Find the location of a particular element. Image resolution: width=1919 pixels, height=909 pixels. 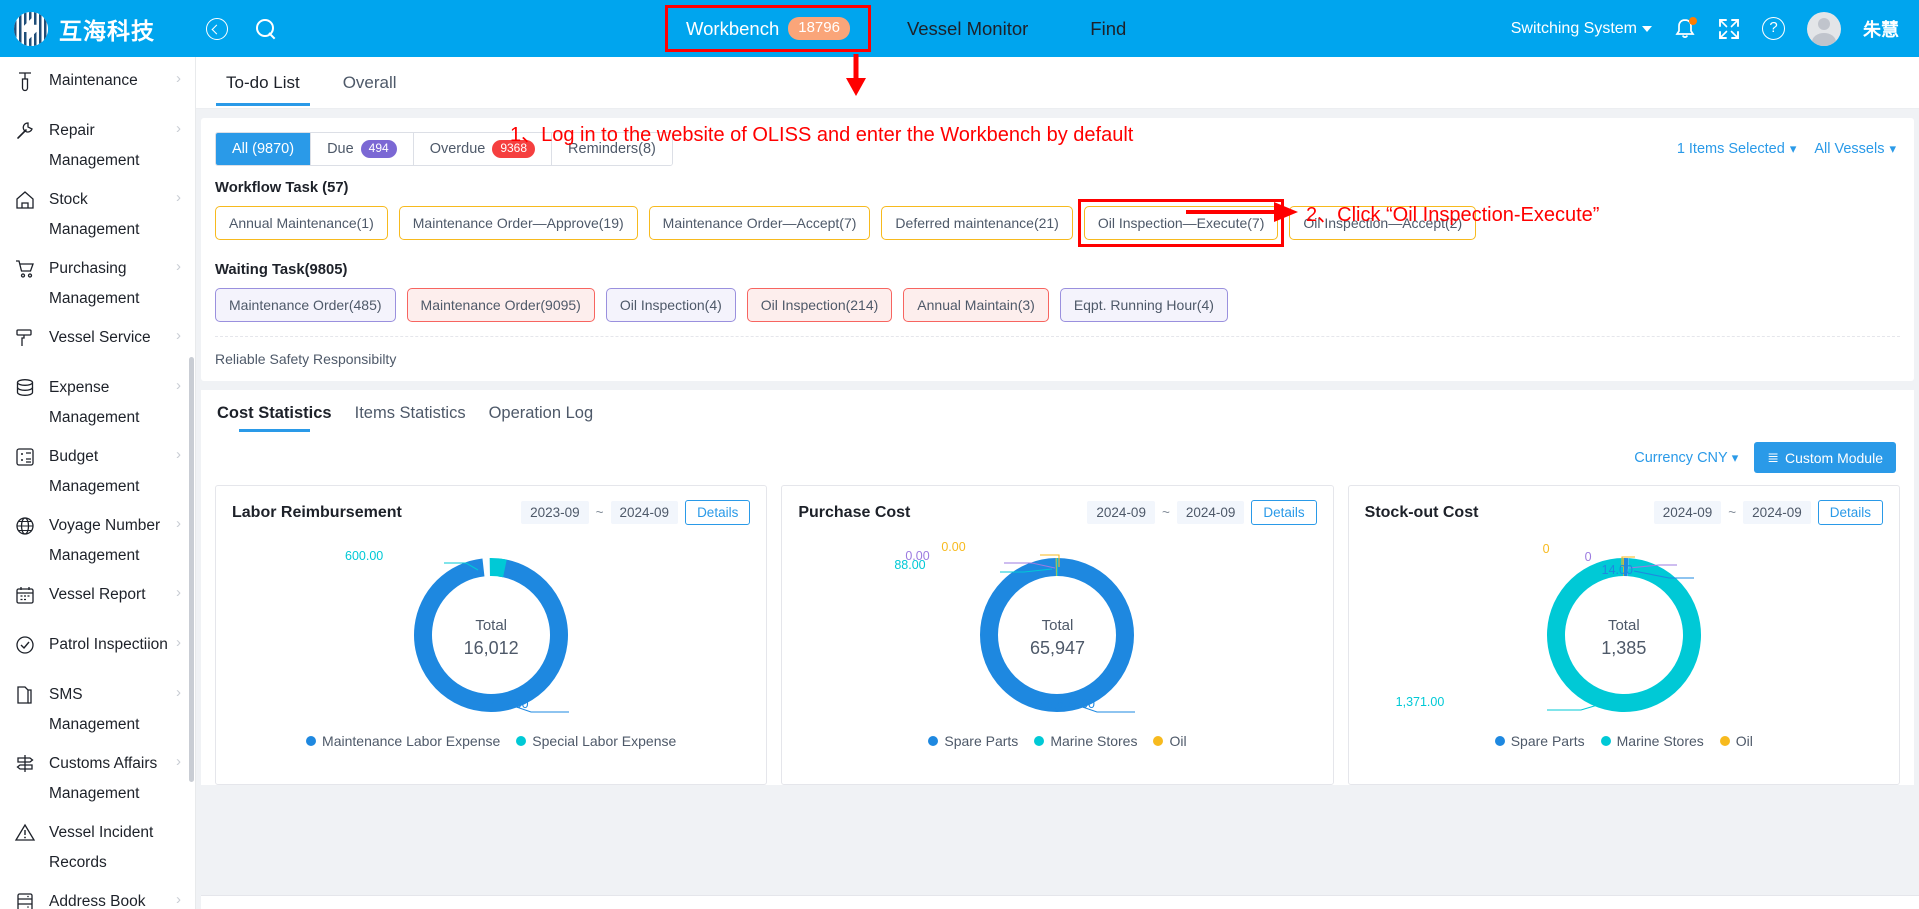

chevron-down-icon: ▾ is located at coordinates (1892, 148).